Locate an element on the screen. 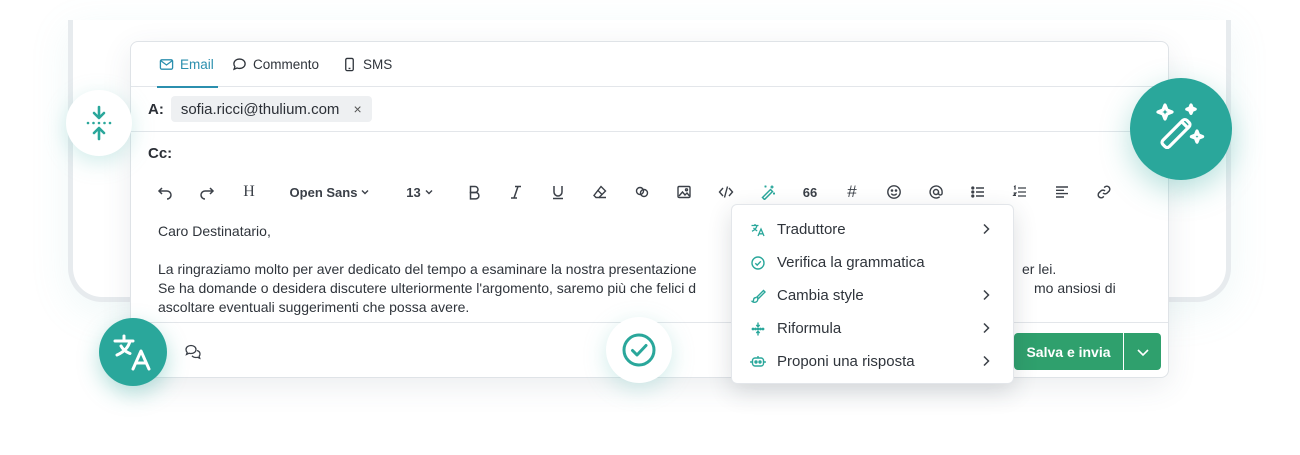 The height and width of the screenshot is (455, 1300). font-size-value: 13 is located at coordinates (413, 192).